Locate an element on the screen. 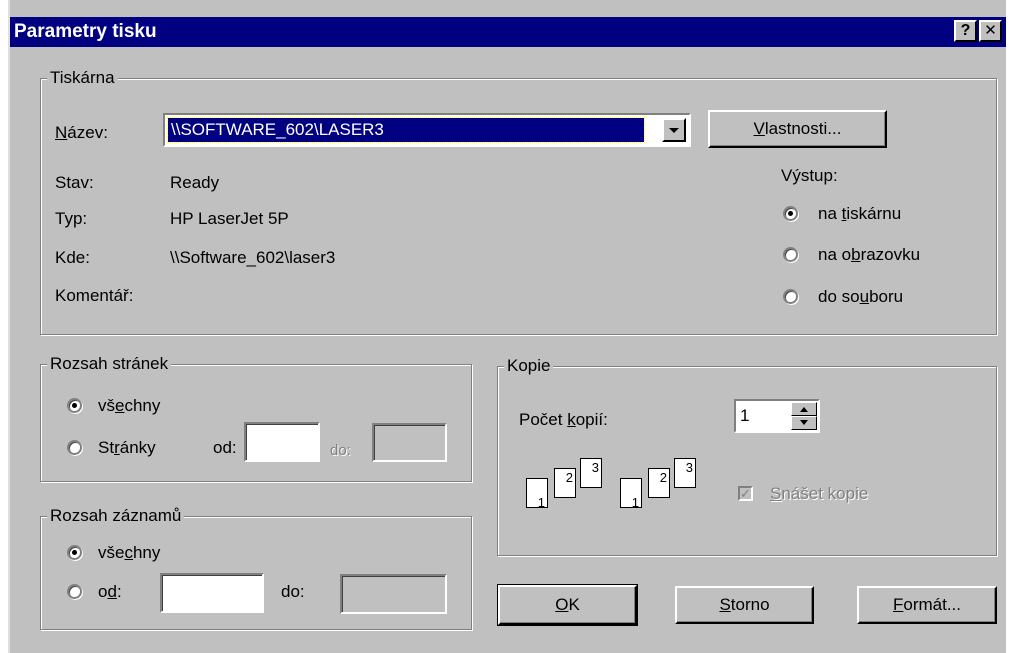  record-range-from-label: od: is located at coordinates (110, 592).